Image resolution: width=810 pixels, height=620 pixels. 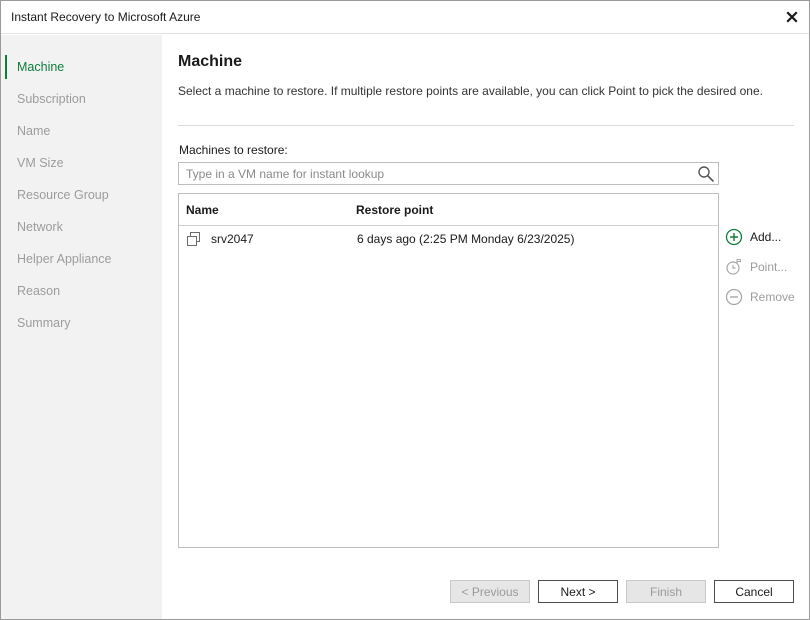 What do you see at coordinates (40, 227) in the screenshot?
I see `step-network: Network` at bounding box center [40, 227].